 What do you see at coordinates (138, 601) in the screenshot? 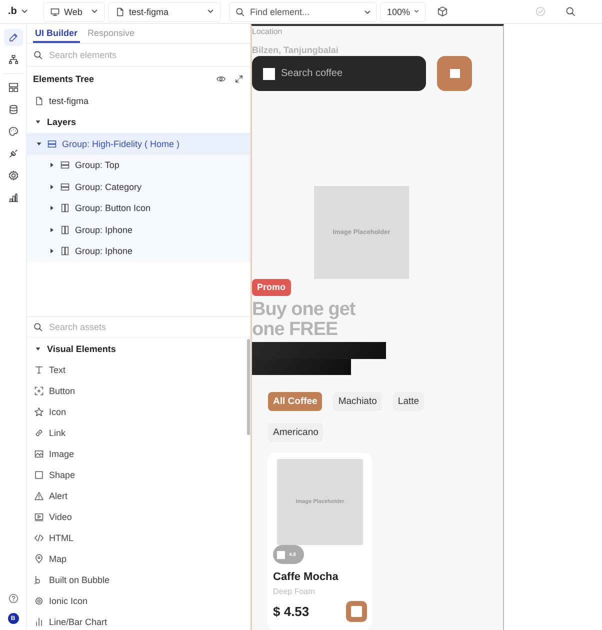
I see `element-item: Ionic Icon` at bounding box center [138, 601].